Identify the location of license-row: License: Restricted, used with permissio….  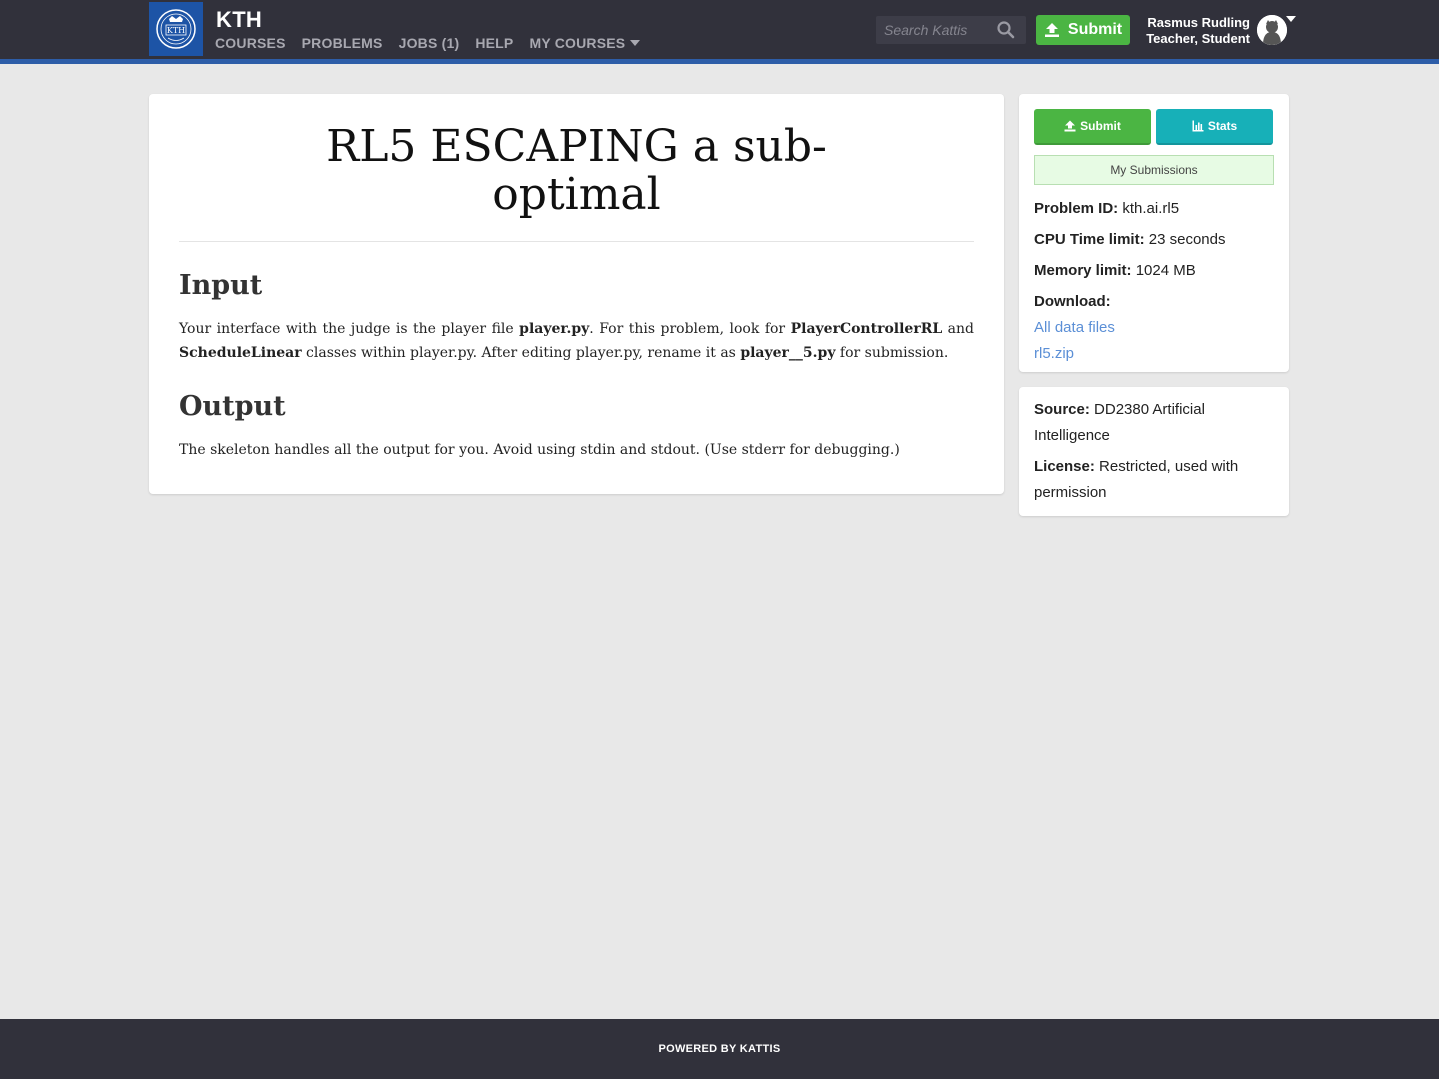
(1154, 480).